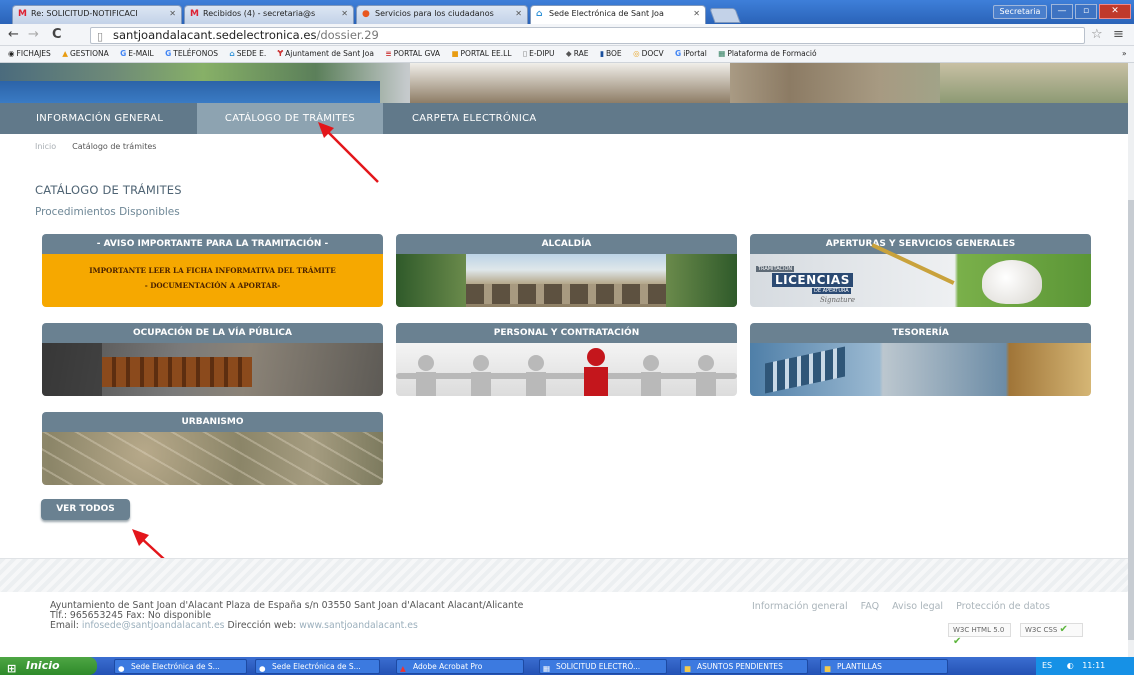  Describe the element at coordinates (215, 35) in the screenshot. I see `url-domain: santjoandalacant.sedelectronica.es` at that location.